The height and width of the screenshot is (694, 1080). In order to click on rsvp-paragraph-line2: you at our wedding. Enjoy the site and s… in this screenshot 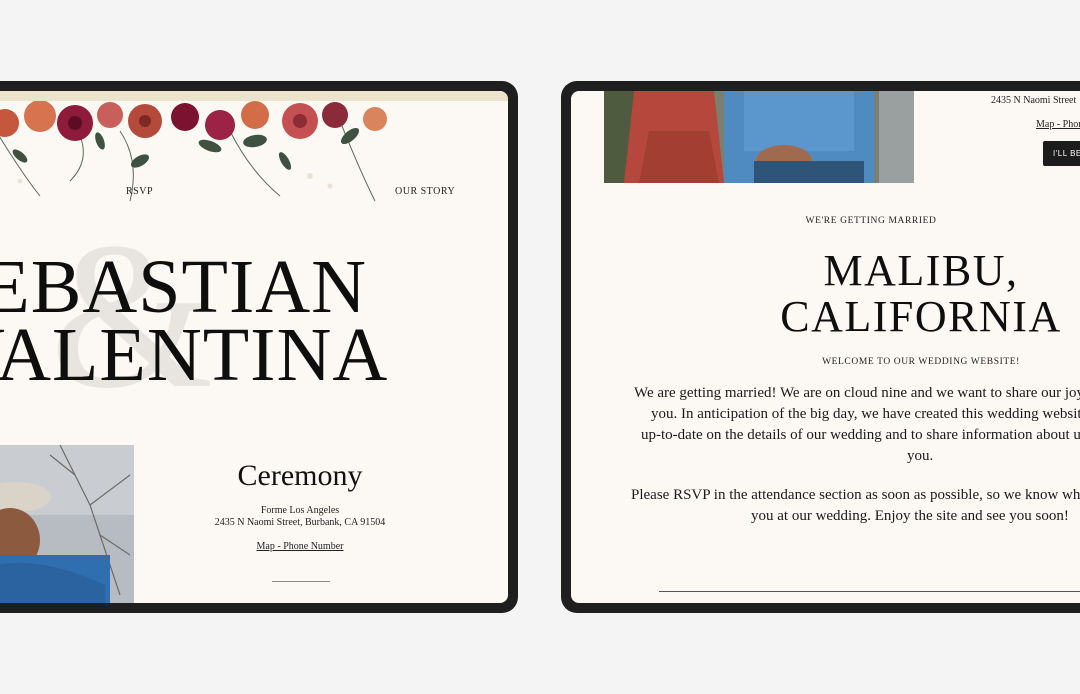, I will do `click(910, 516)`.